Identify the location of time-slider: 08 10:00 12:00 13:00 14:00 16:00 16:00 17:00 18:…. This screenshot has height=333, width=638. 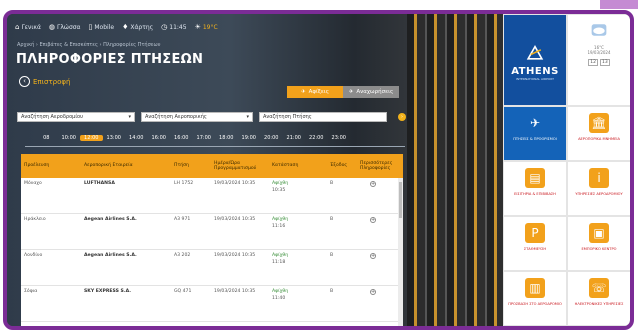
(192, 138).